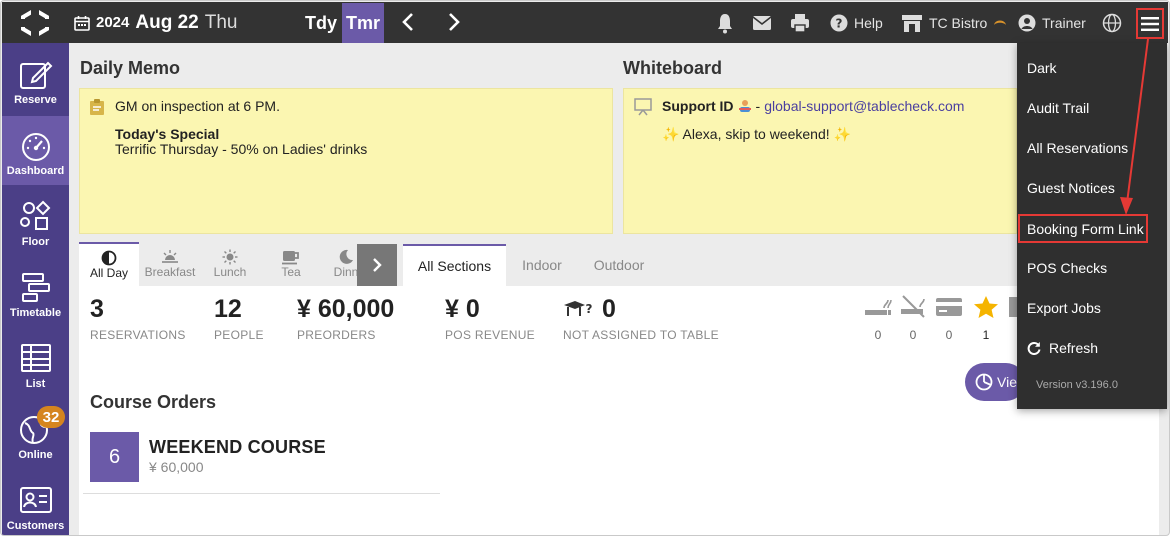  I want to click on store-icon, so click(912, 23).